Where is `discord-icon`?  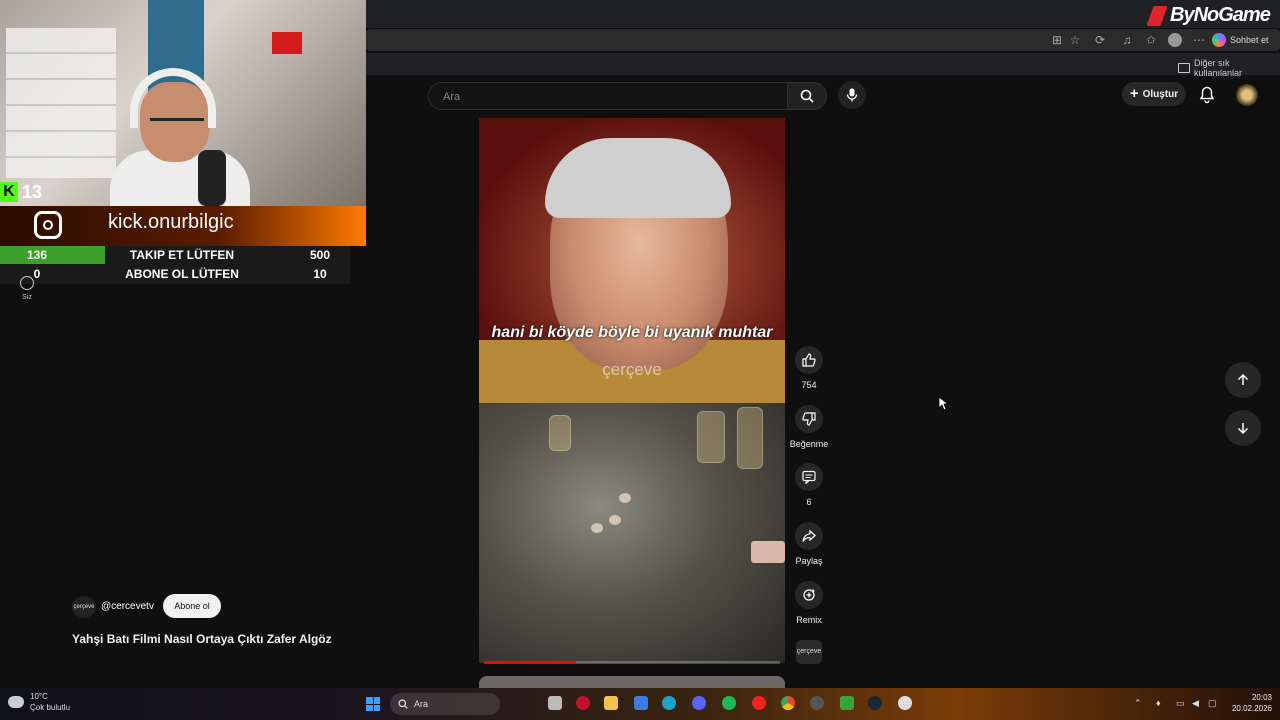 discord-icon is located at coordinates (699, 703).